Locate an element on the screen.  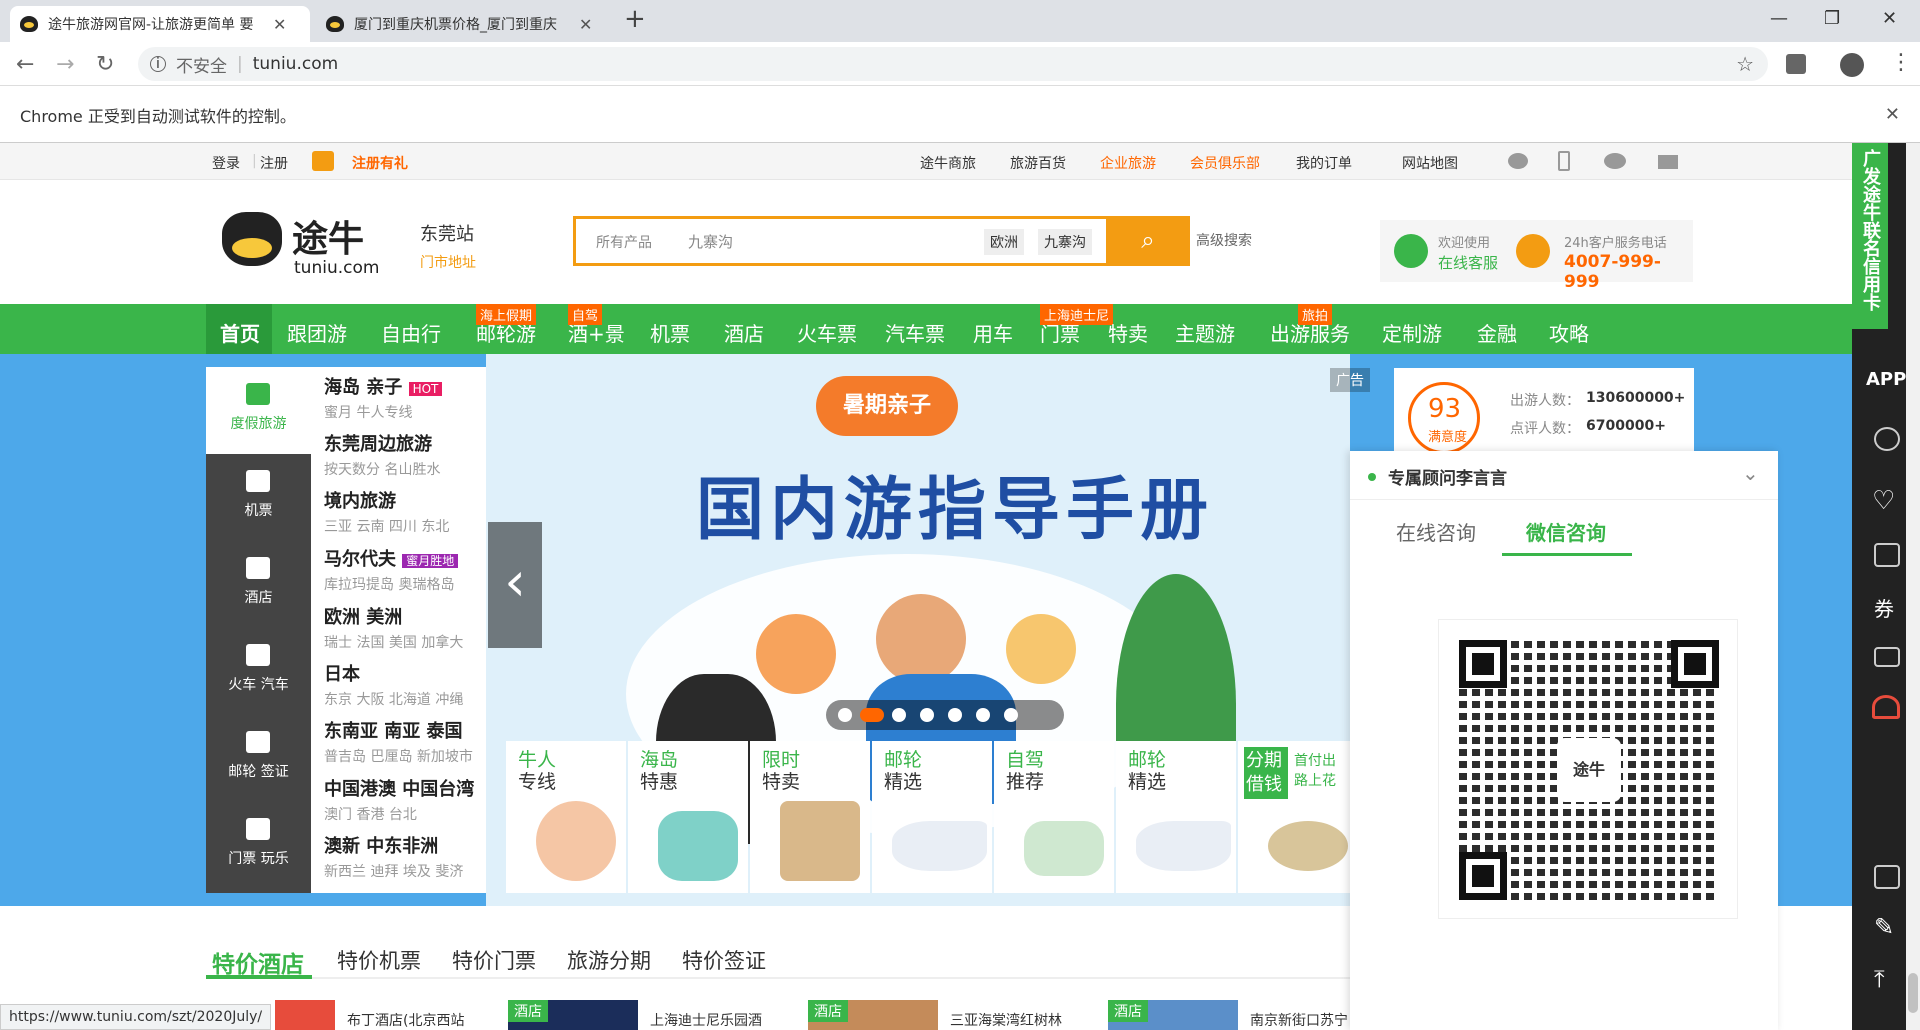
cat-hotel: 酒店 is located at coordinates (258, 584).